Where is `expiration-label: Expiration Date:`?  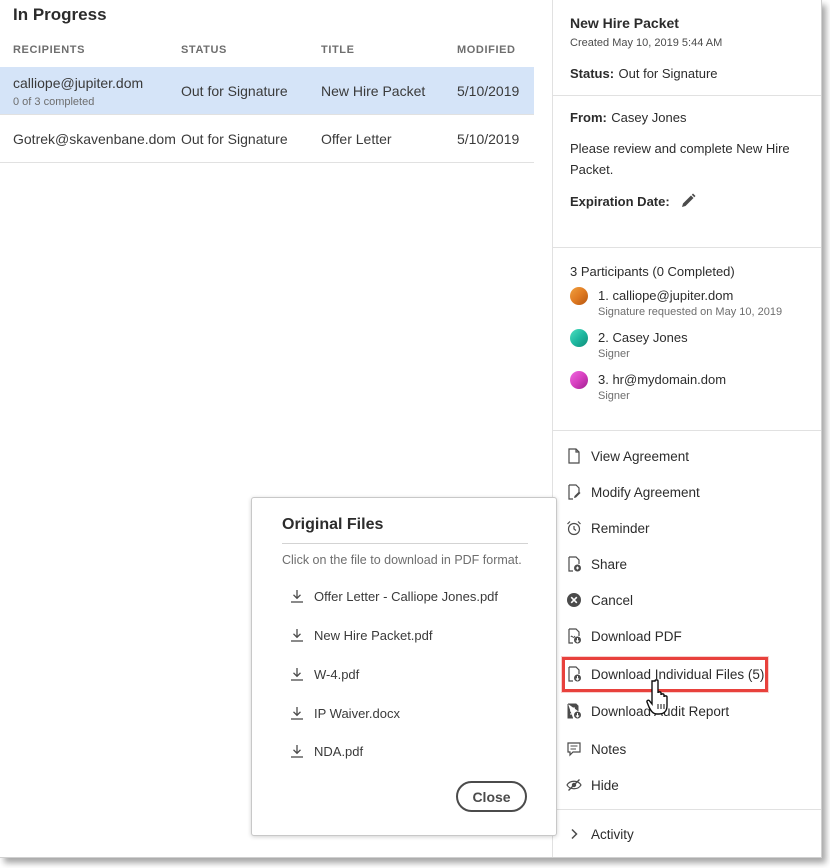
expiration-label: Expiration Date: is located at coordinates (620, 201).